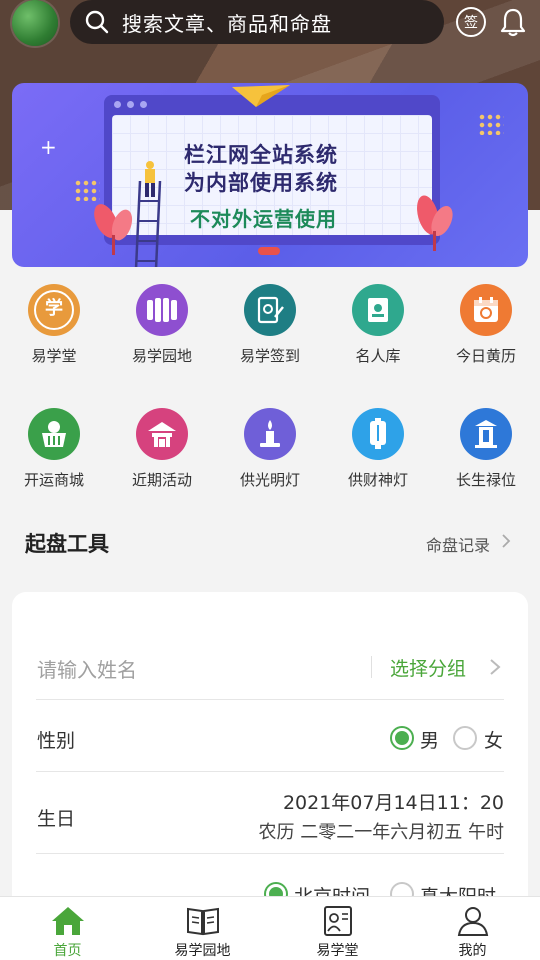 The width and height of the screenshot is (540, 960). Describe the element at coordinates (429, 739) in the screenshot. I see `gender-male-label: 男` at that location.